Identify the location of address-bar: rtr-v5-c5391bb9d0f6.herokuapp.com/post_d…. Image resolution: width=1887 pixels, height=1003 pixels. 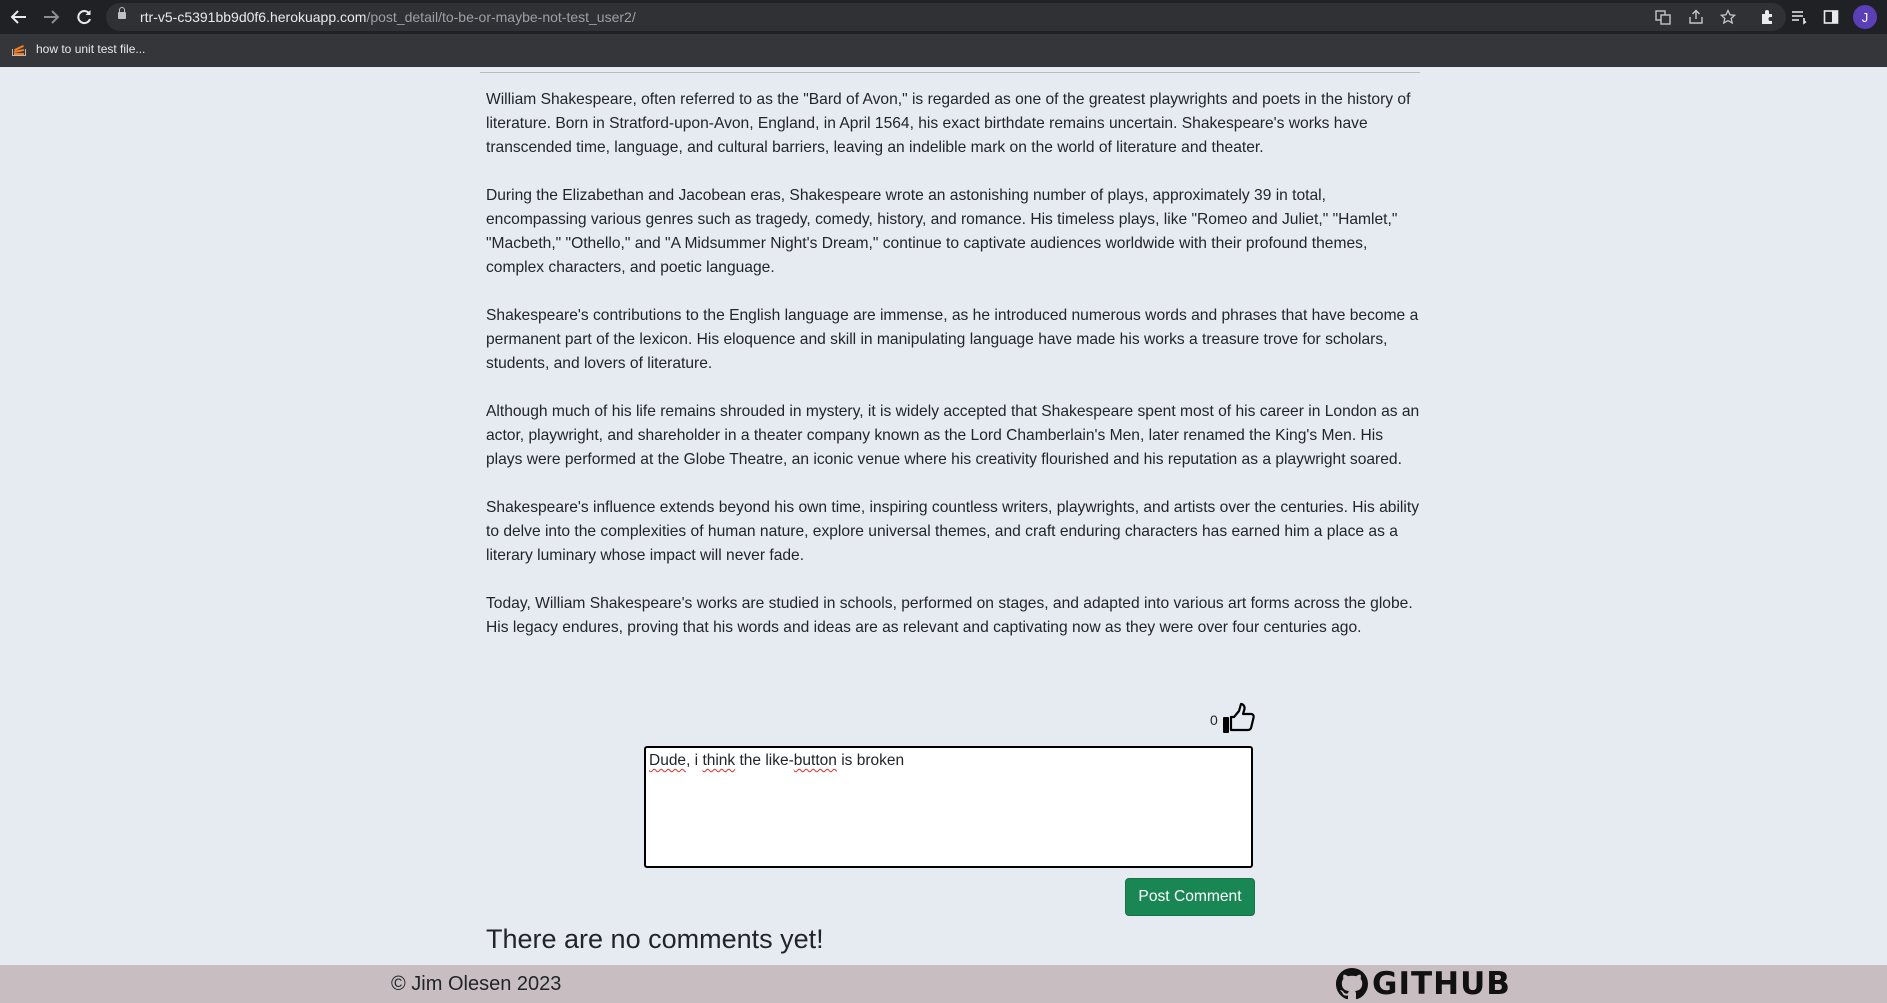
(946, 17).